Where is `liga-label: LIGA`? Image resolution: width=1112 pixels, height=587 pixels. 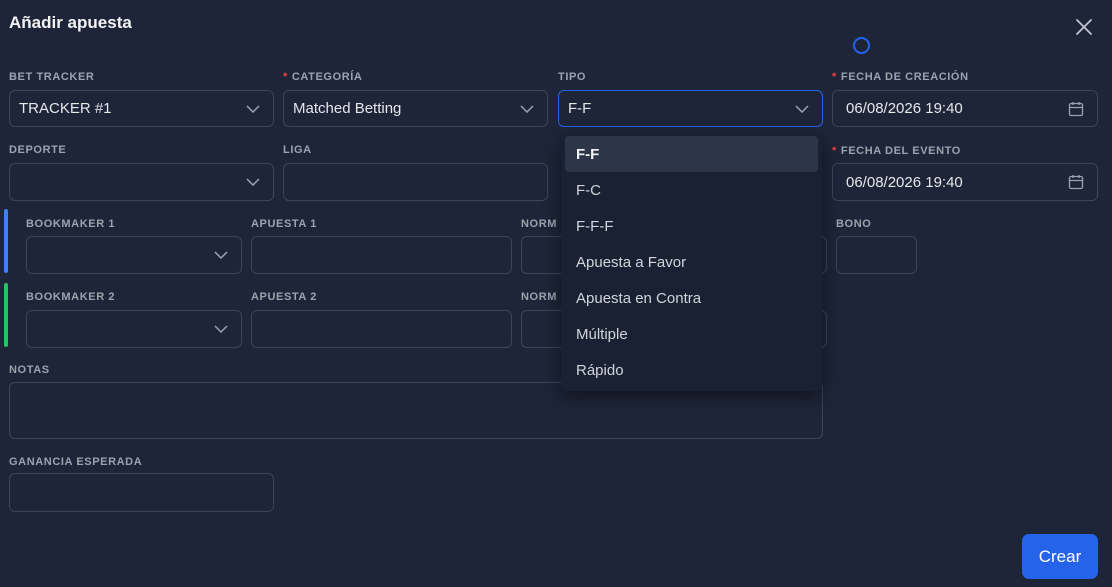 liga-label: LIGA is located at coordinates (297, 150).